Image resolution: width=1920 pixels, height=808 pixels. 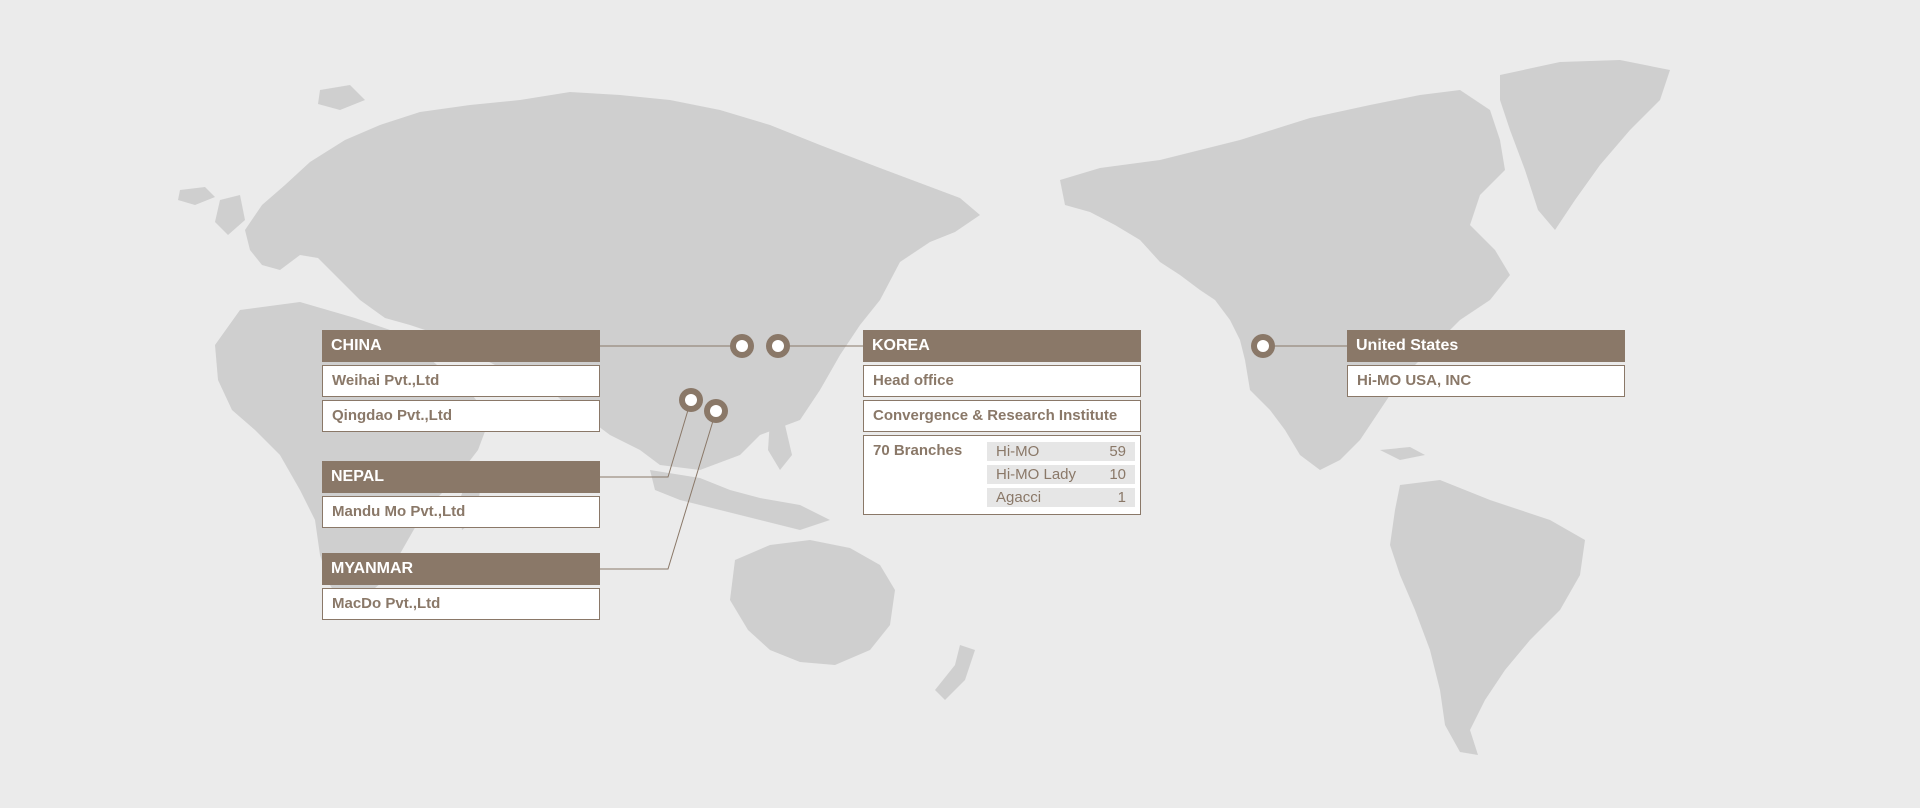 What do you see at coordinates (1487, 617) in the screenshot?
I see `landmass-south-america` at bounding box center [1487, 617].